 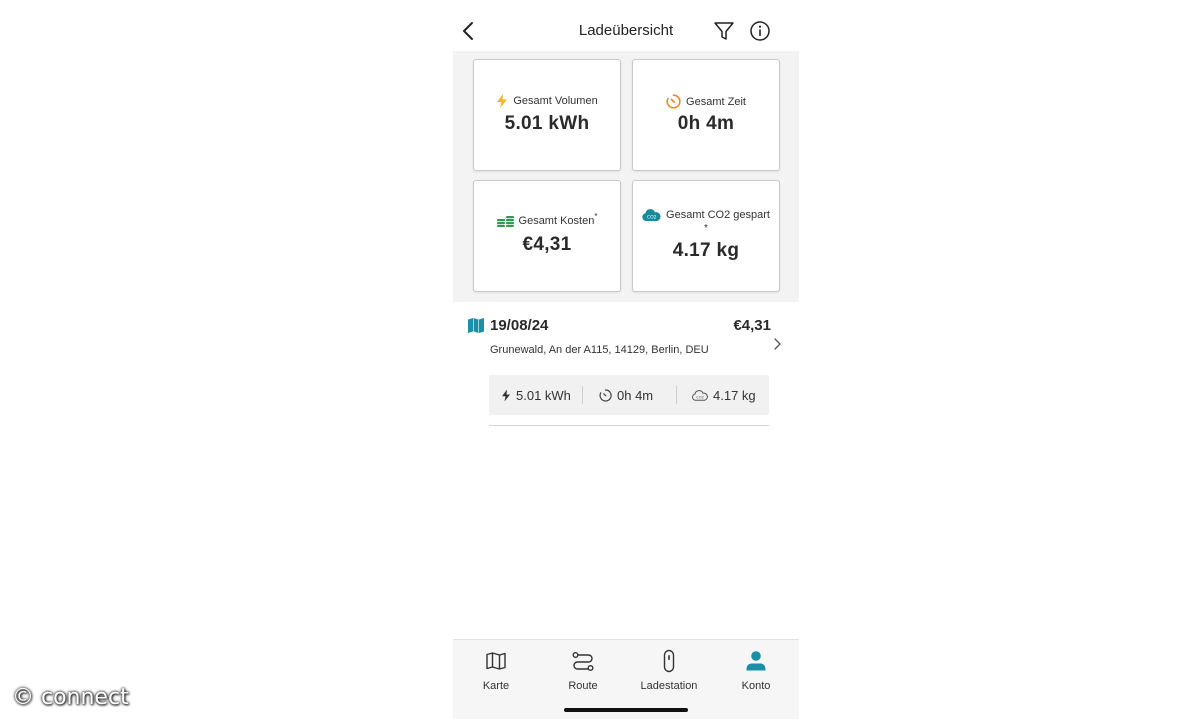 I want to click on co2-cloud-icon: CO2, so click(x=651, y=215).